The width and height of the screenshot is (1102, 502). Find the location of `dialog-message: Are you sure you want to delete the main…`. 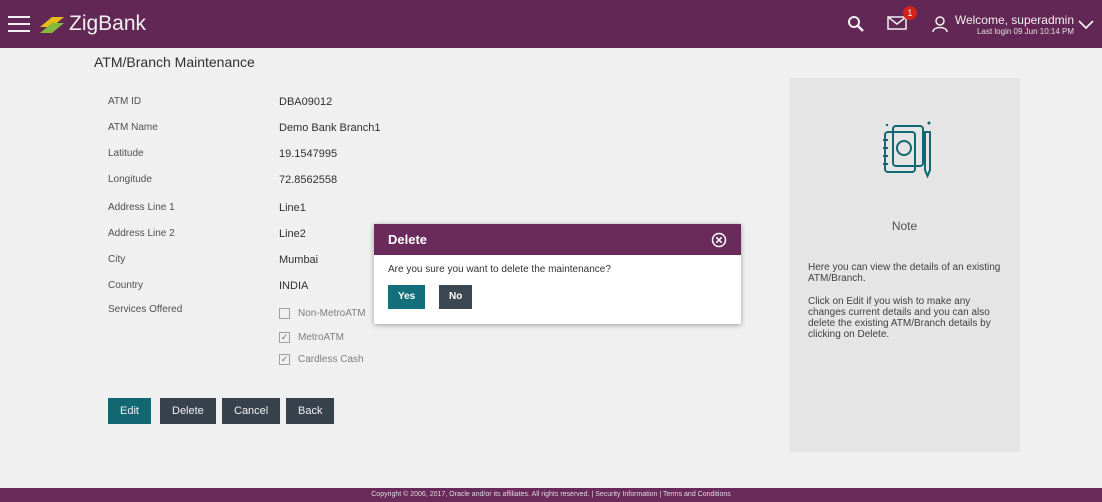

dialog-message: Are you sure you want to delete the main… is located at coordinates (499, 269).